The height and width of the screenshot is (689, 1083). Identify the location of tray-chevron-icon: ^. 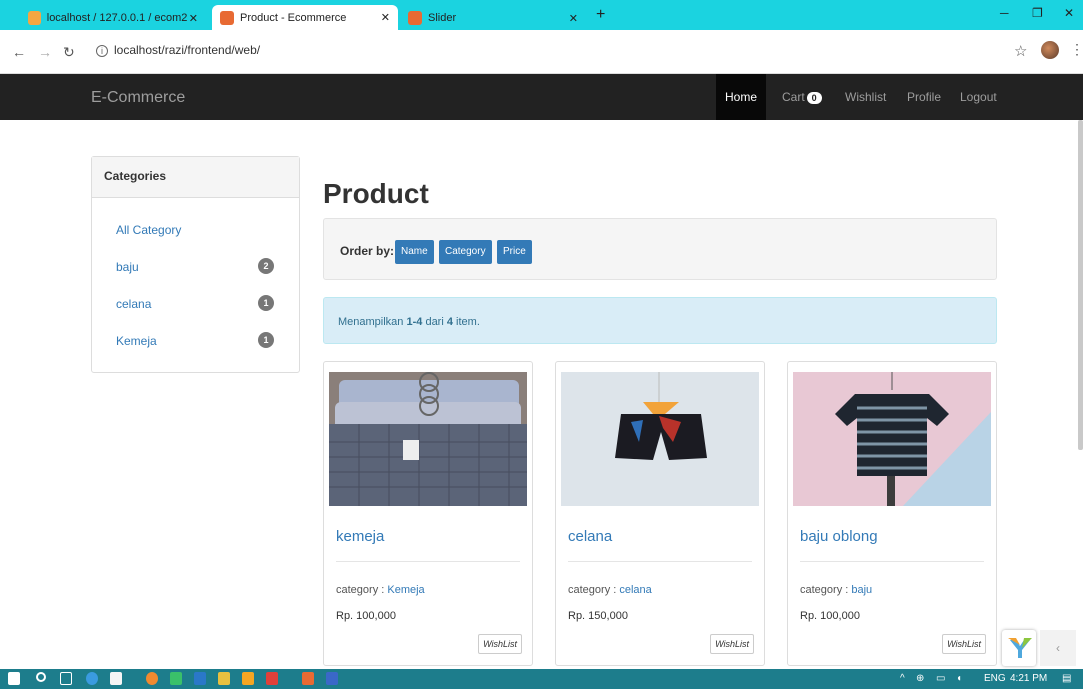
(902, 678).